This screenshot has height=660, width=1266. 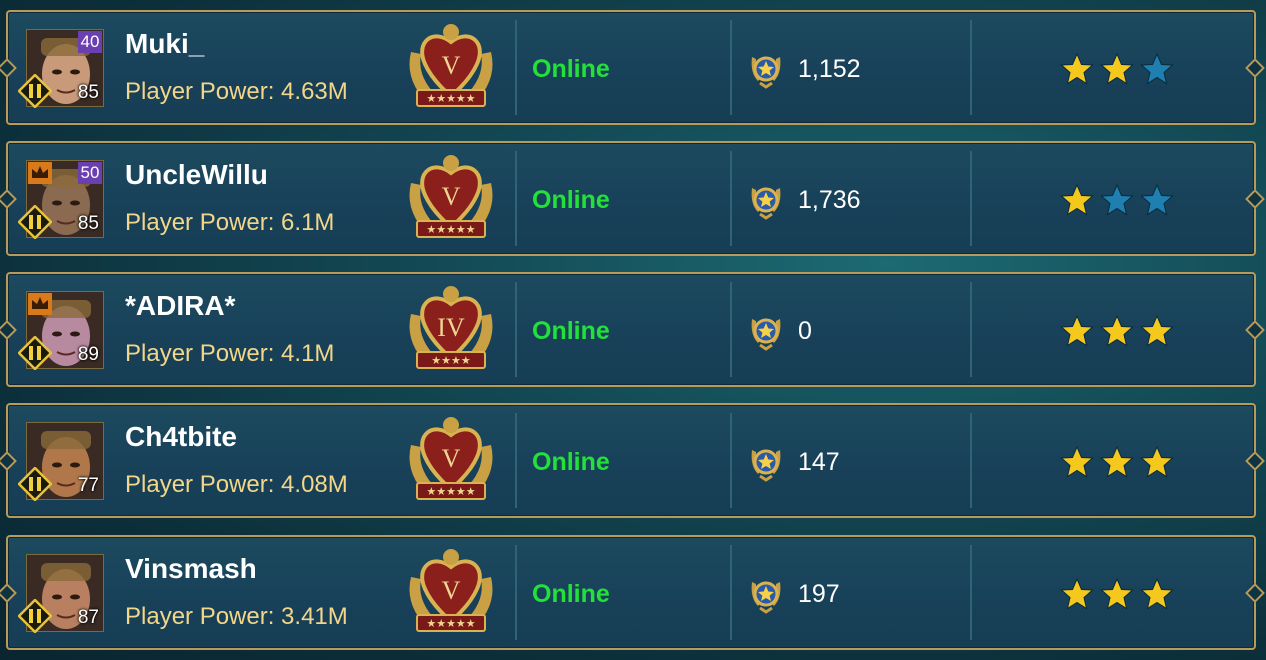 I want to click on league-numeral: IV, so click(x=451, y=327).